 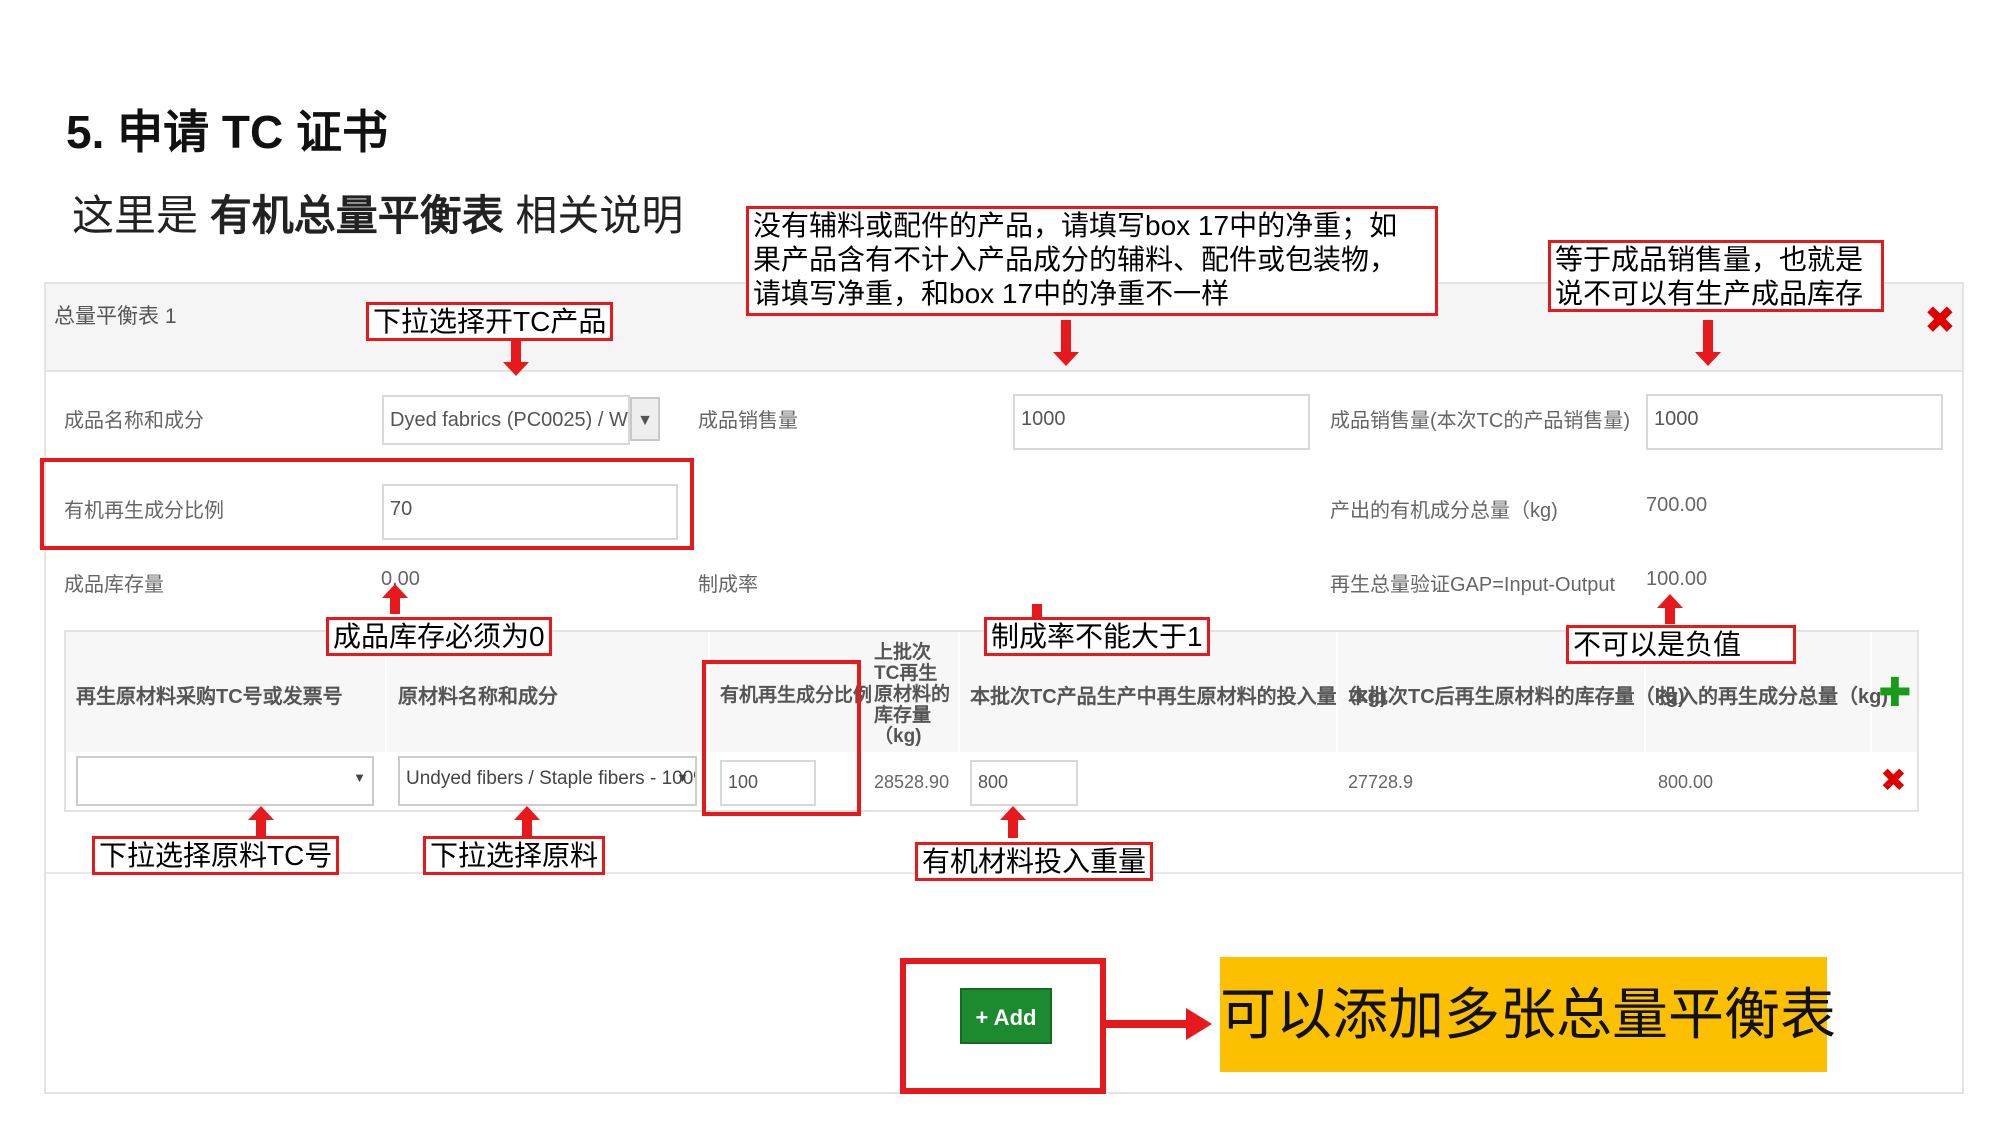 What do you see at coordinates (1516, 697) in the screenshot?
I see `th-after-stock: 本批次TC后再生原材料的库存量（kg)` at bounding box center [1516, 697].